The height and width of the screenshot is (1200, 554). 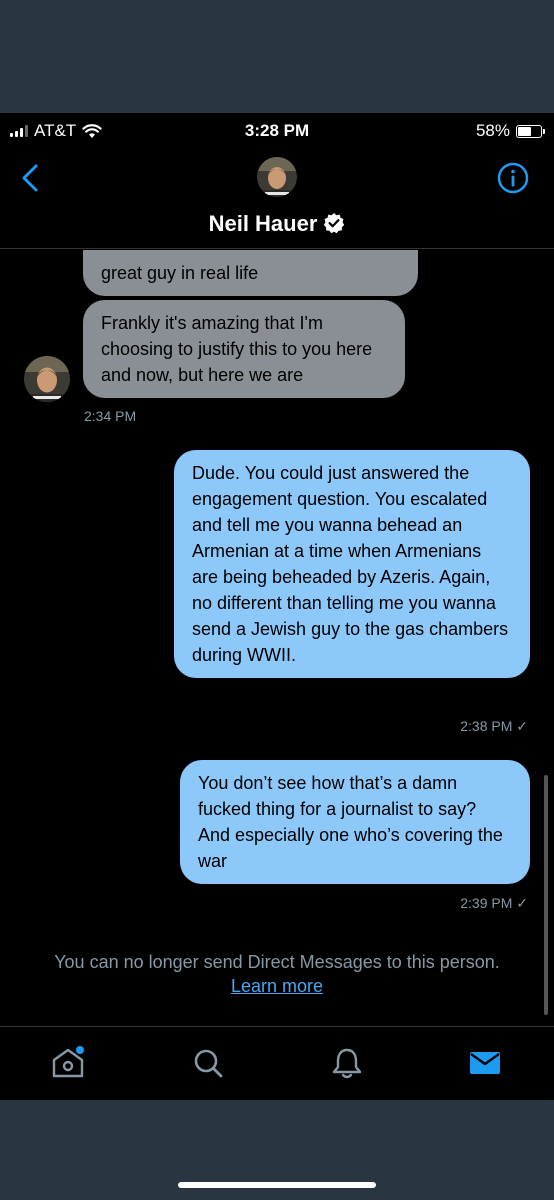 I want to click on message-timestamp: 2:34 PM, so click(x=110, y=416).